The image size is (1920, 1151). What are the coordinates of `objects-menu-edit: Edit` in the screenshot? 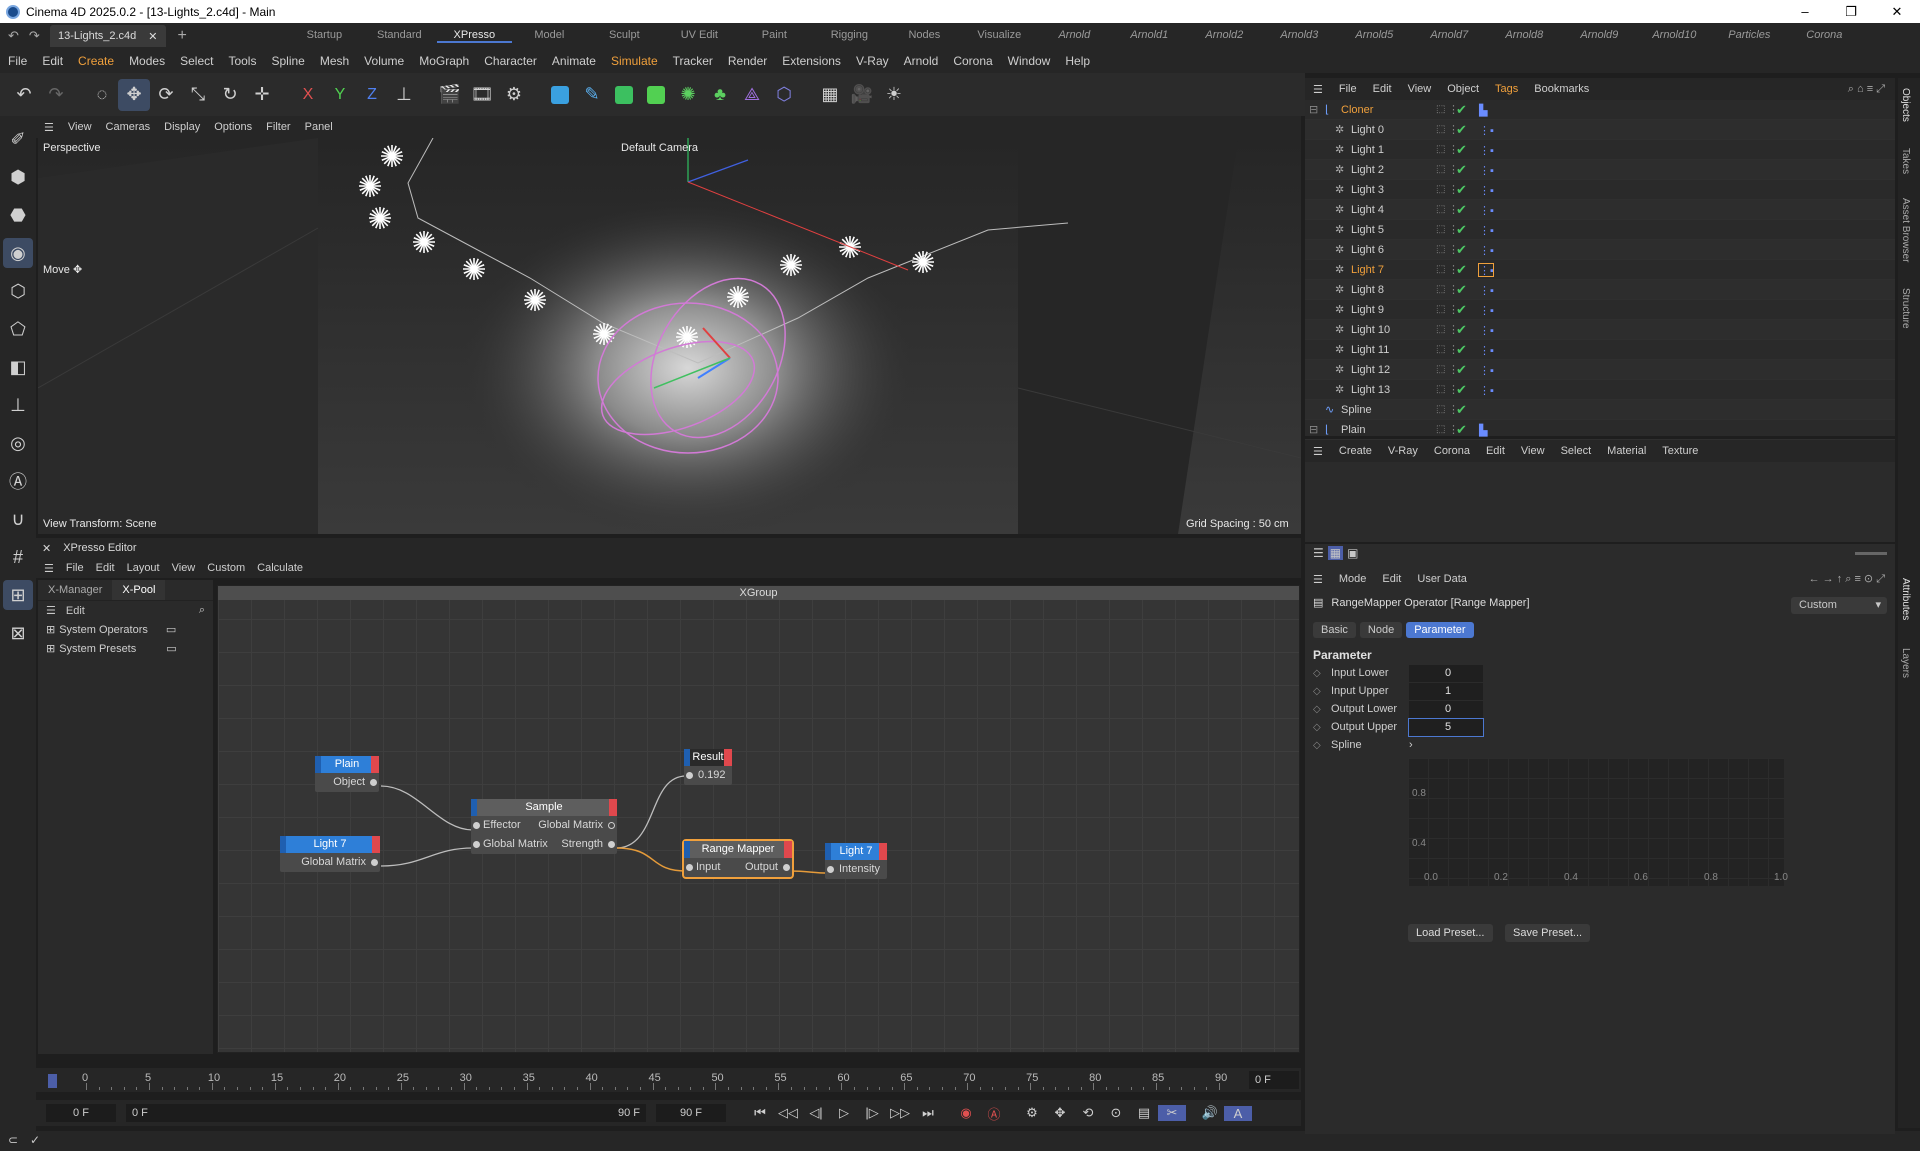 It's located at (1382, 89).